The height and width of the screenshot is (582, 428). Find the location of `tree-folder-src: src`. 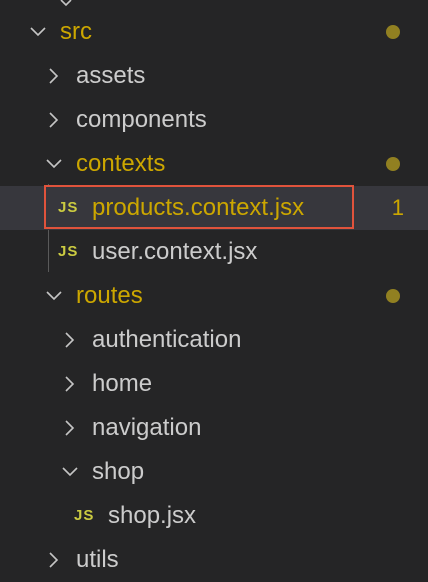

tree-folder-src: src is located at coordinates (214, 32).